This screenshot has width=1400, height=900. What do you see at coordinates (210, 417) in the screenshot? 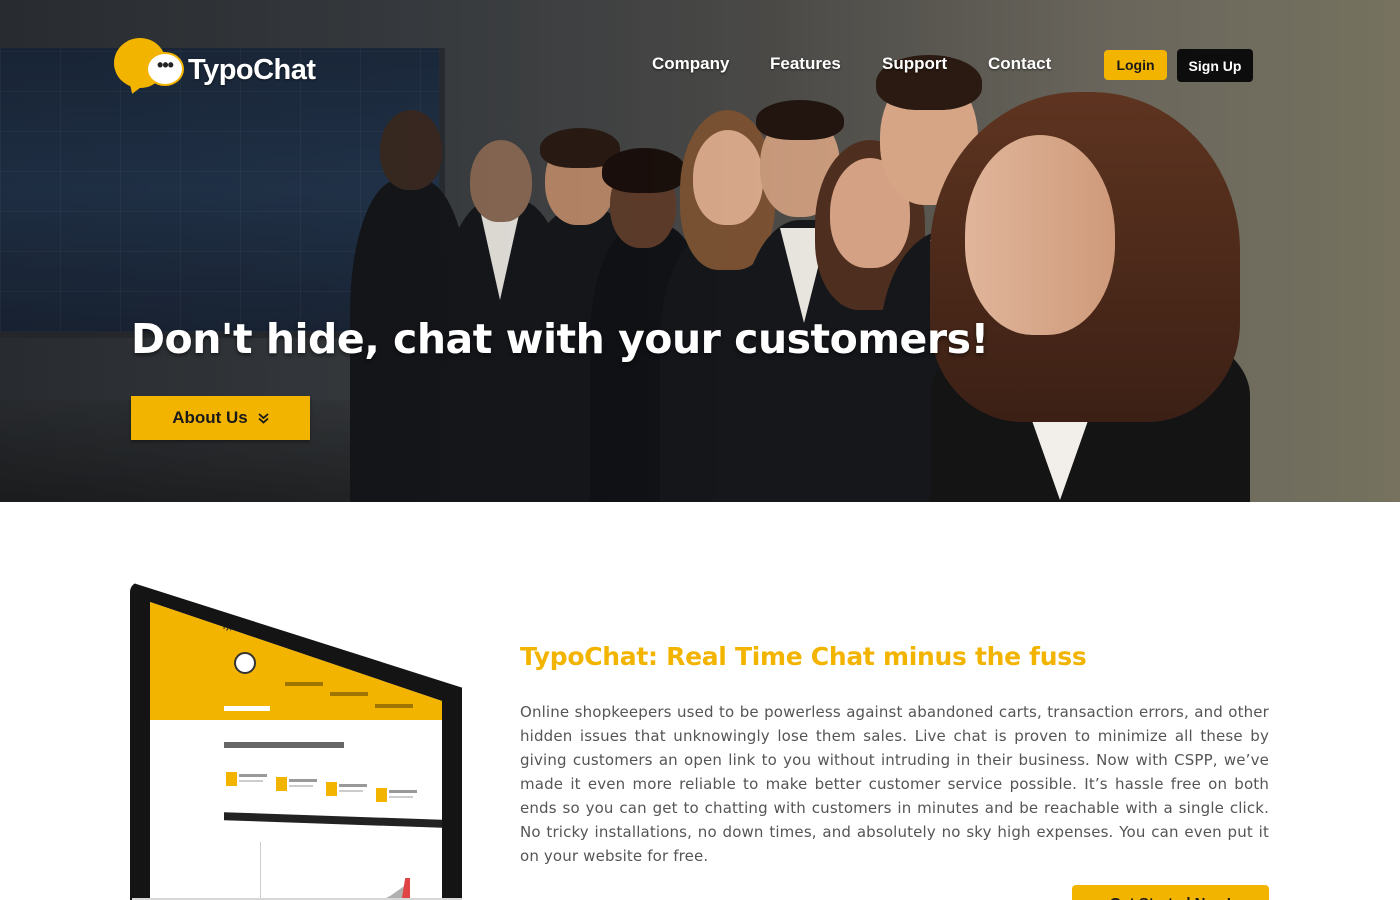
I see `about-us-label: About Us` at bounding box center [210, 417].